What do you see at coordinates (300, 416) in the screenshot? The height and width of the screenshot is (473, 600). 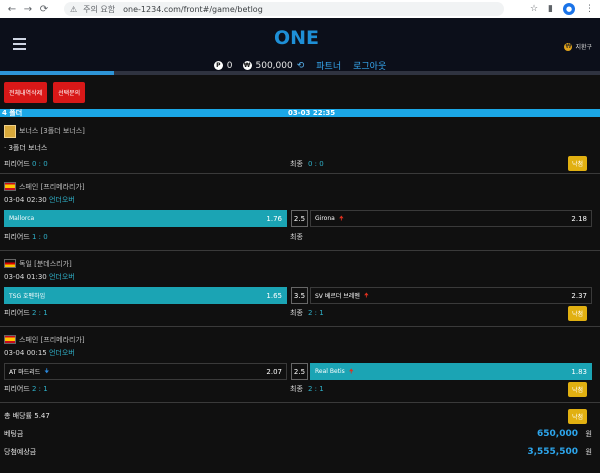 I see `total-odds-row: 총 배당률 5.47 낙첨` at bounding box center [300, 416].